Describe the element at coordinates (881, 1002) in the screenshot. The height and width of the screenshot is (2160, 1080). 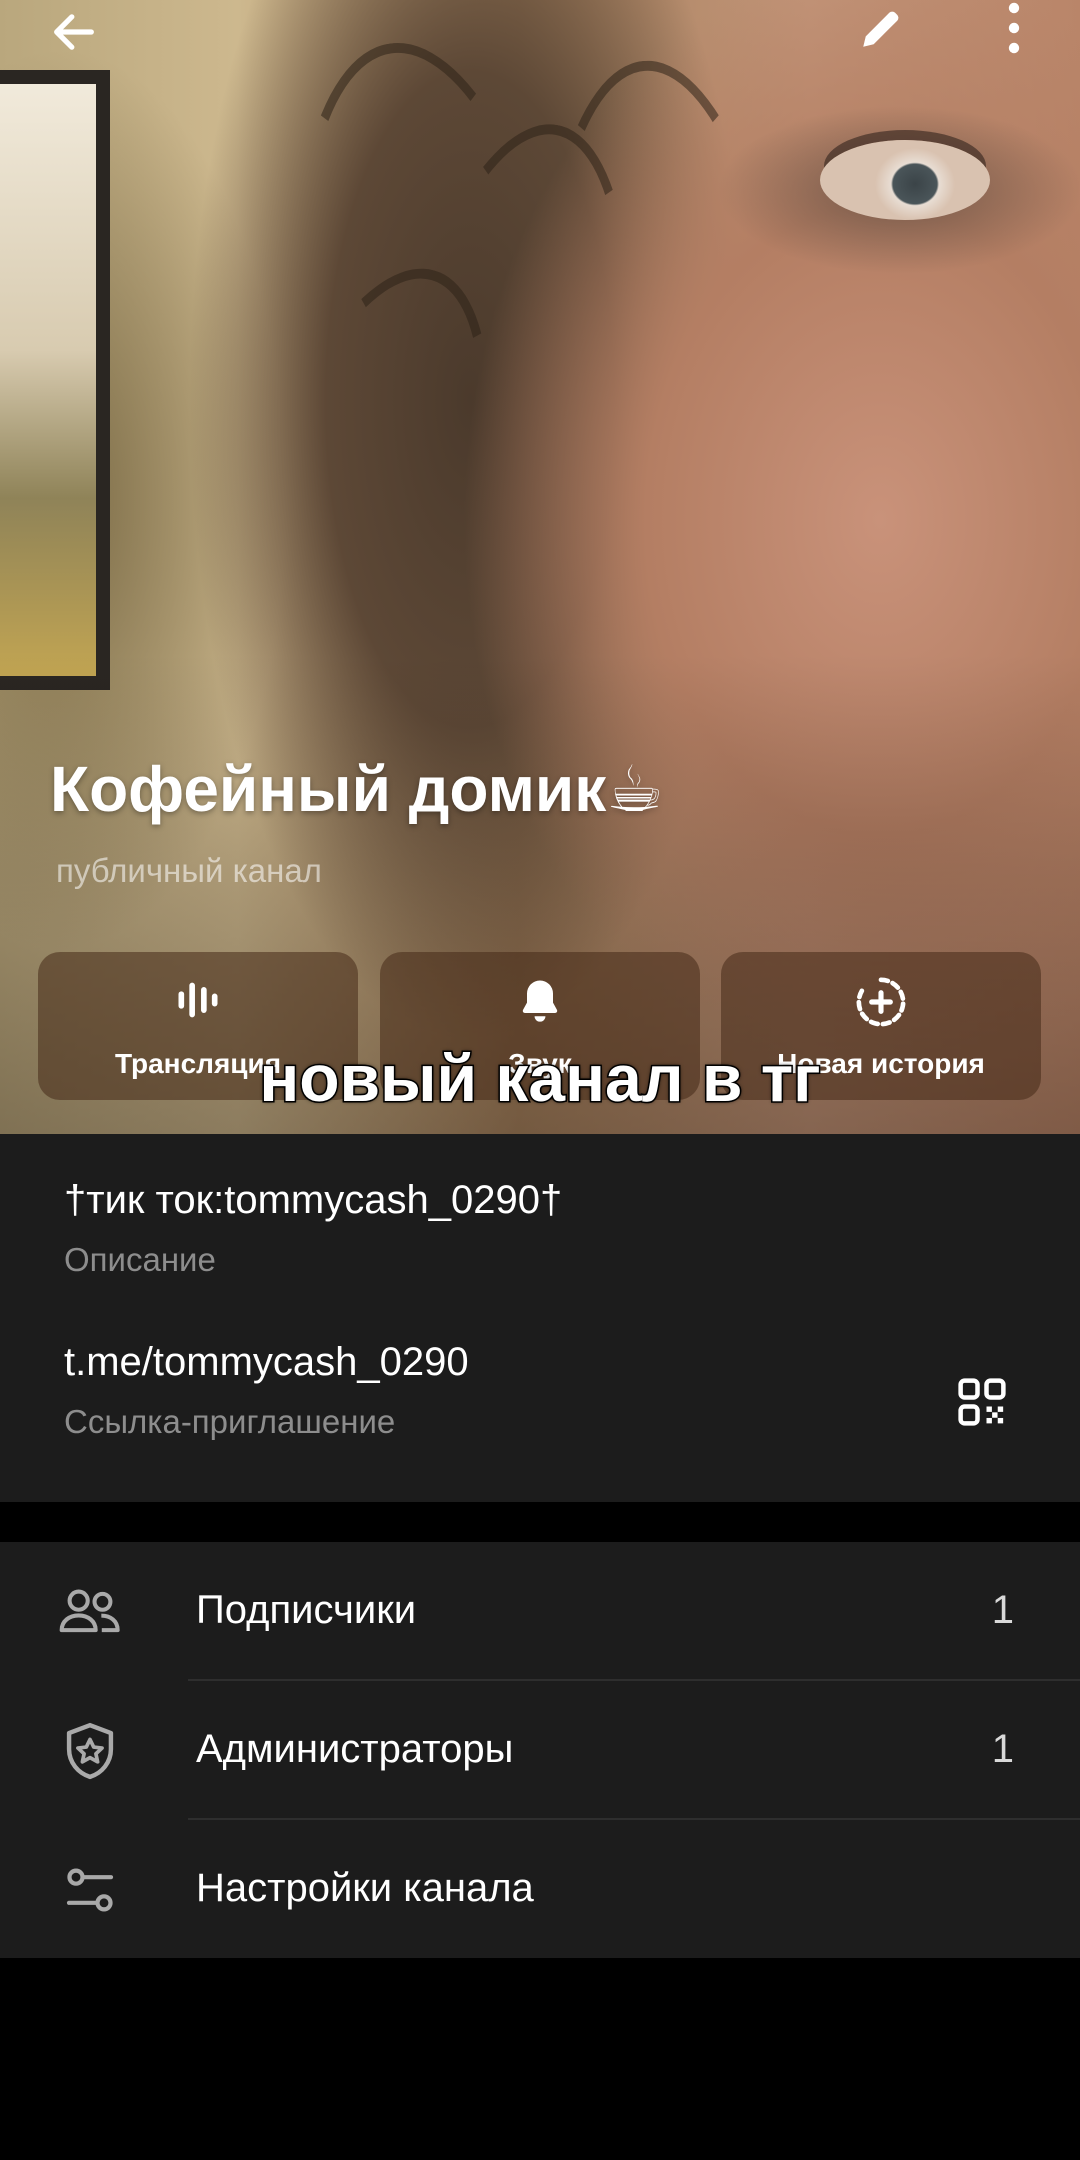
I see `story-add-icon` at that location.